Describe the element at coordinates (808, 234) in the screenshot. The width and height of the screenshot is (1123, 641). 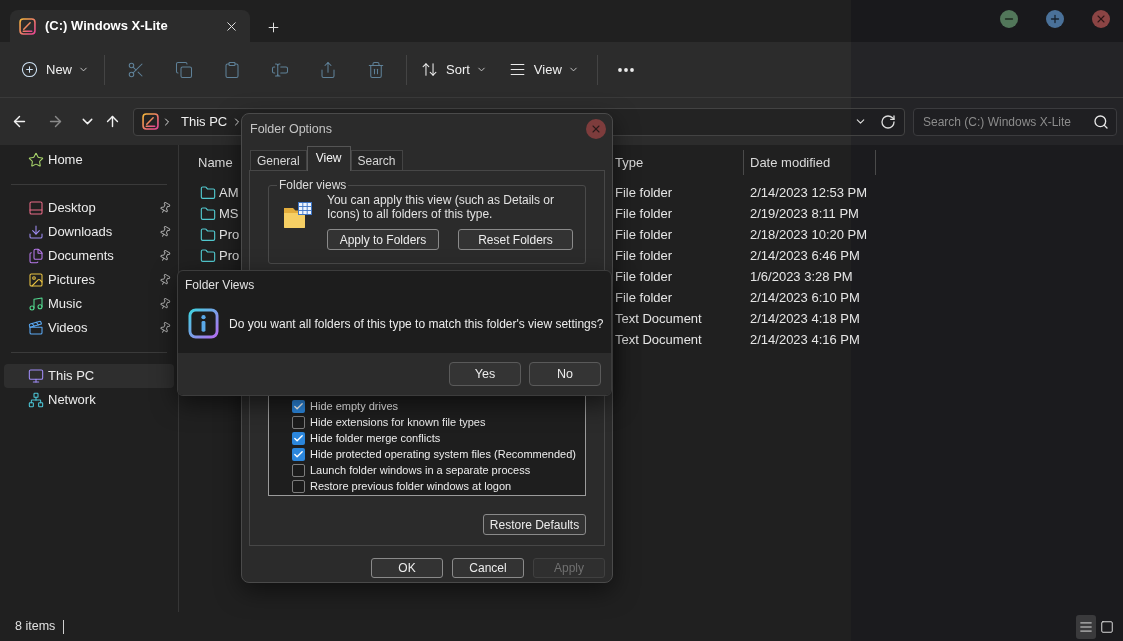
I see `file-date: 2/18/2023 10:20 PM` at that location.